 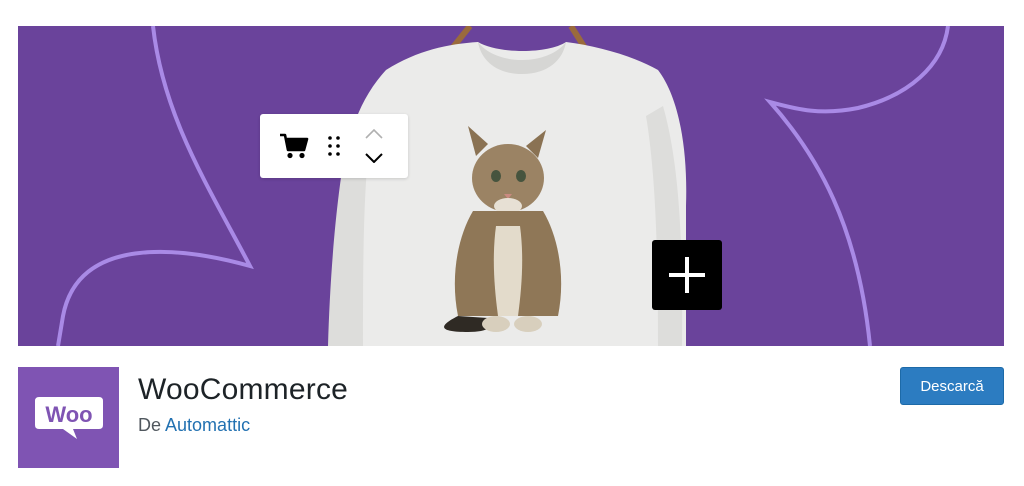 I want to click on move-up-button, so click(x=374, y=134).